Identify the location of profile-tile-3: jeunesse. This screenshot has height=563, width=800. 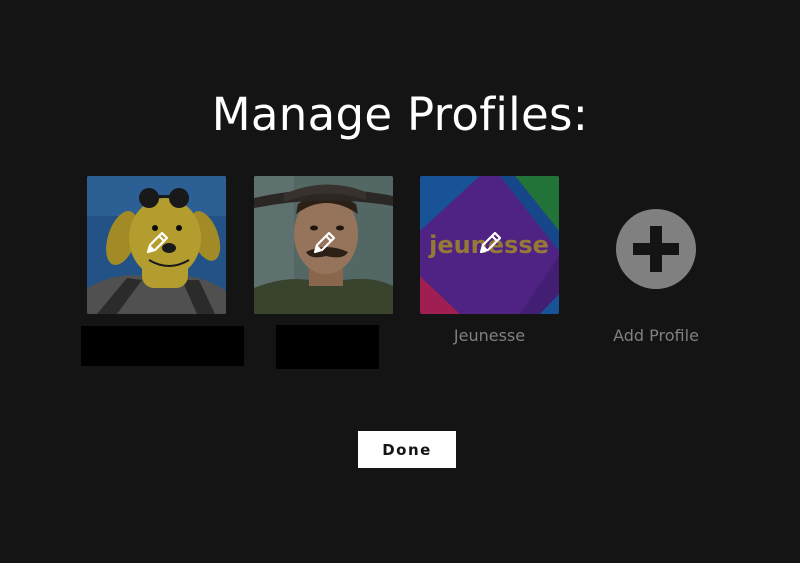
(489, 245).